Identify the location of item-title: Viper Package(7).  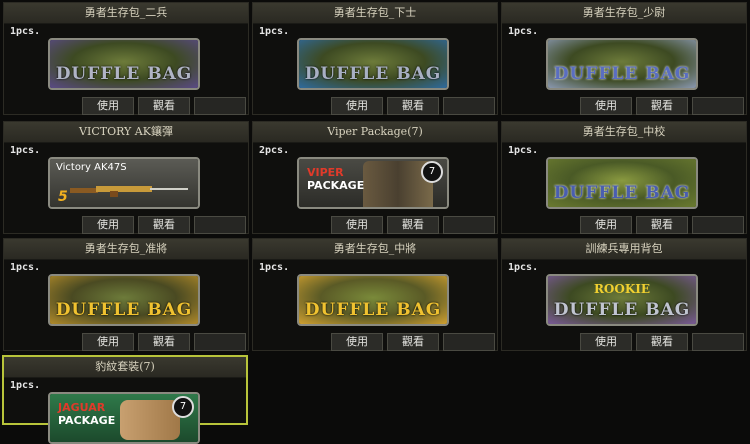
(375, 132).